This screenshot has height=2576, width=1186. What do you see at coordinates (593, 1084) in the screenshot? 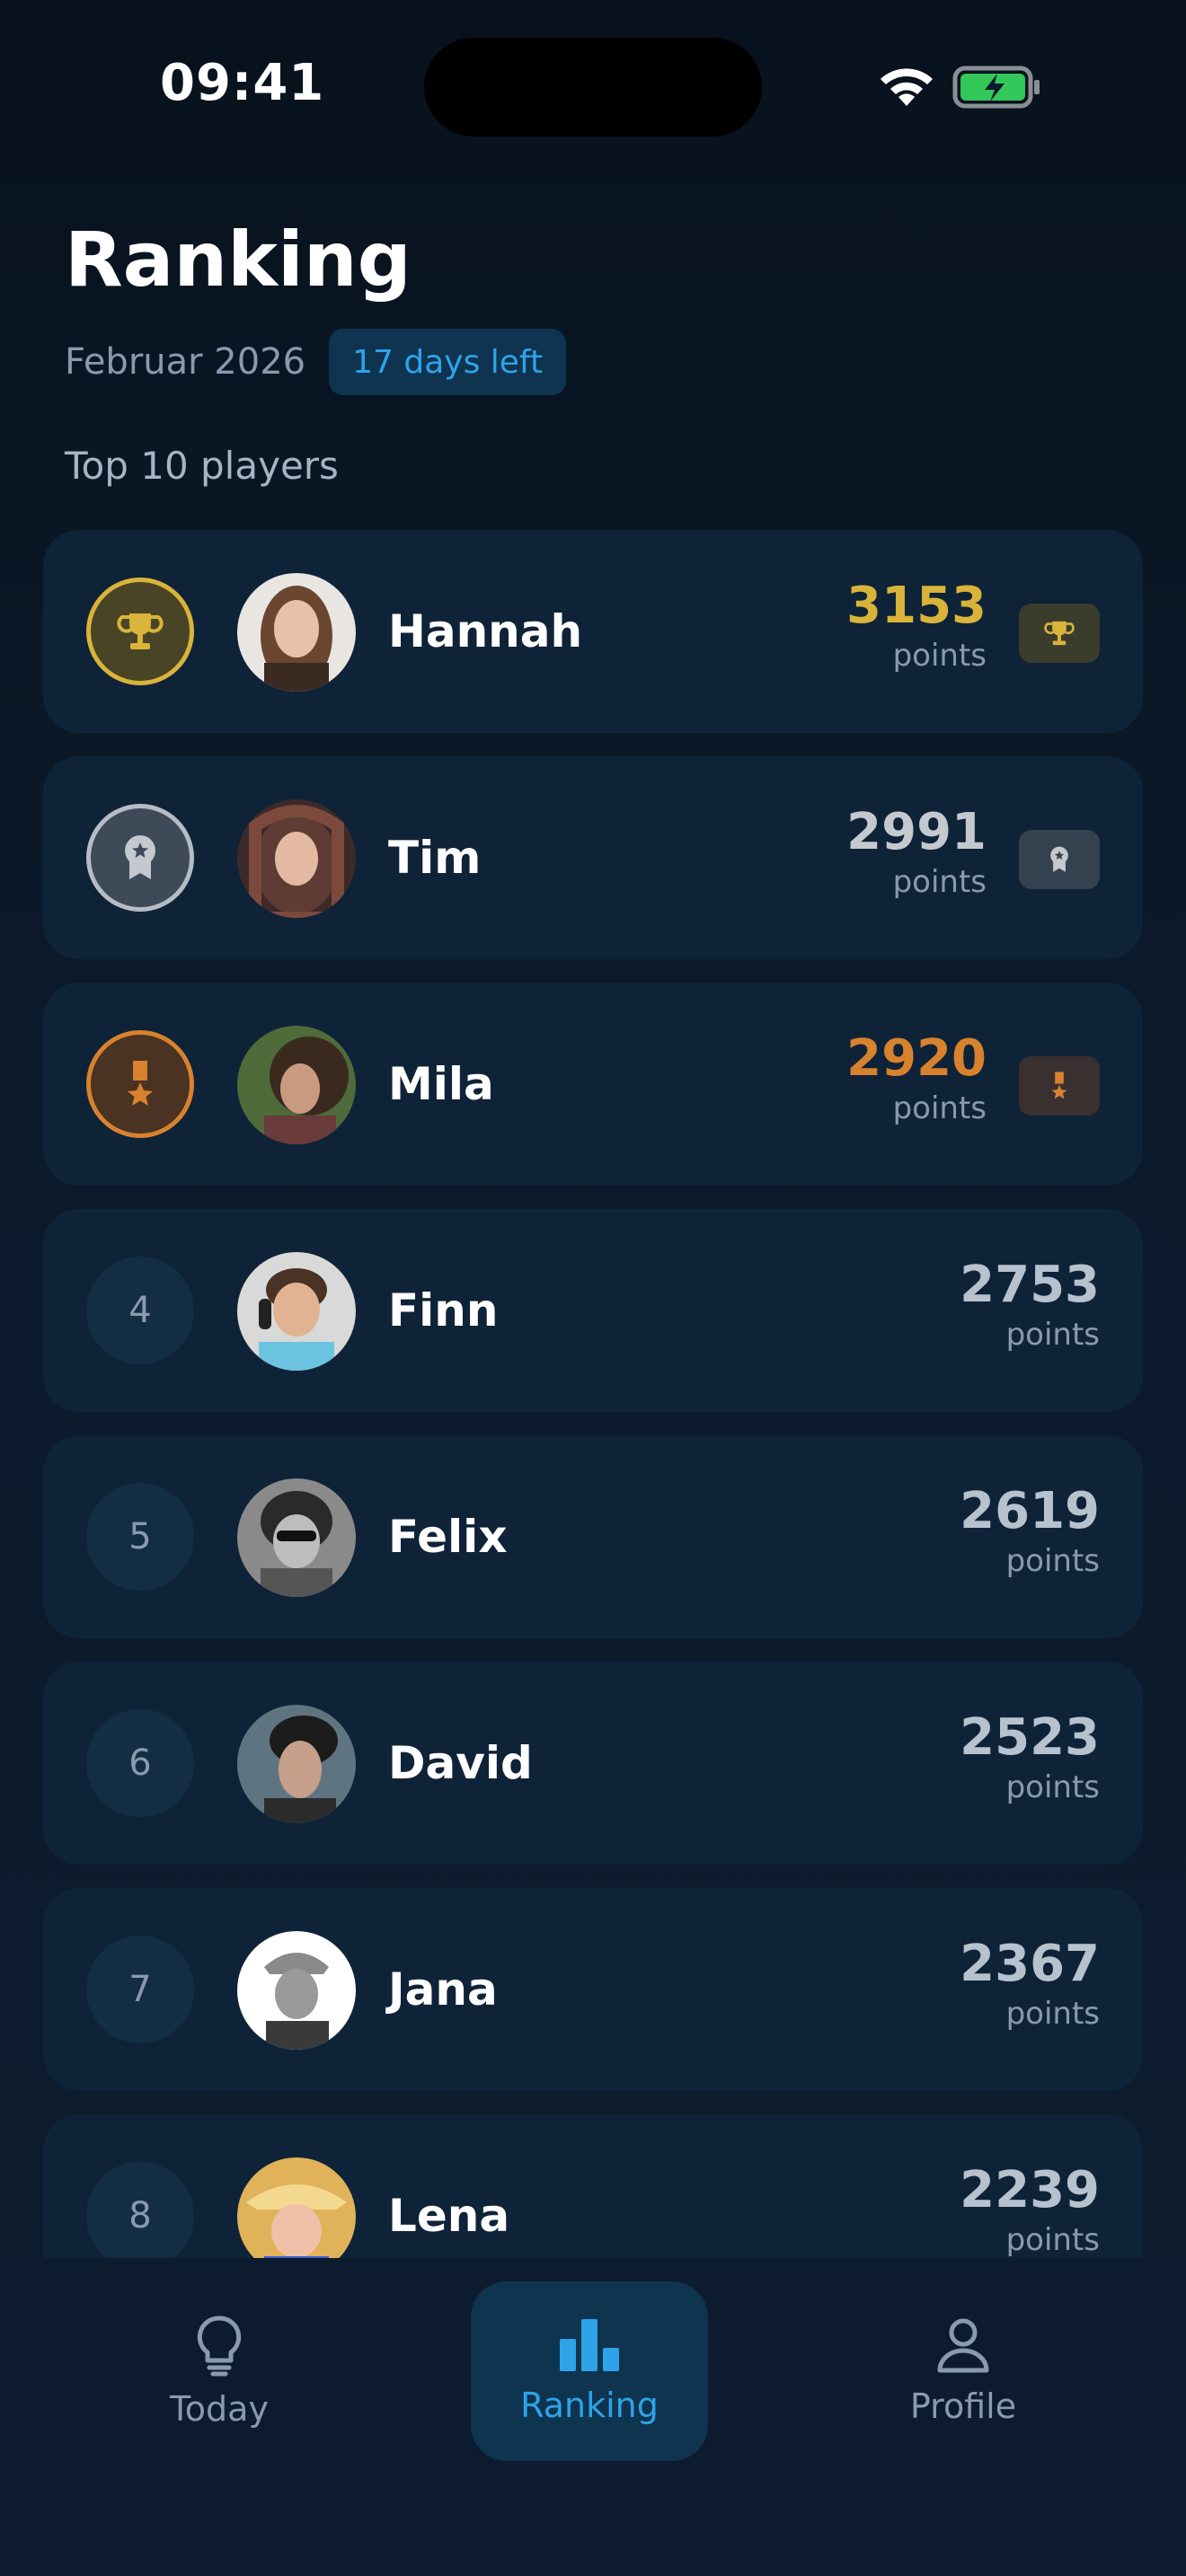
I see `player-row: Mila 2920 points` at bounding box center [593, 1084].